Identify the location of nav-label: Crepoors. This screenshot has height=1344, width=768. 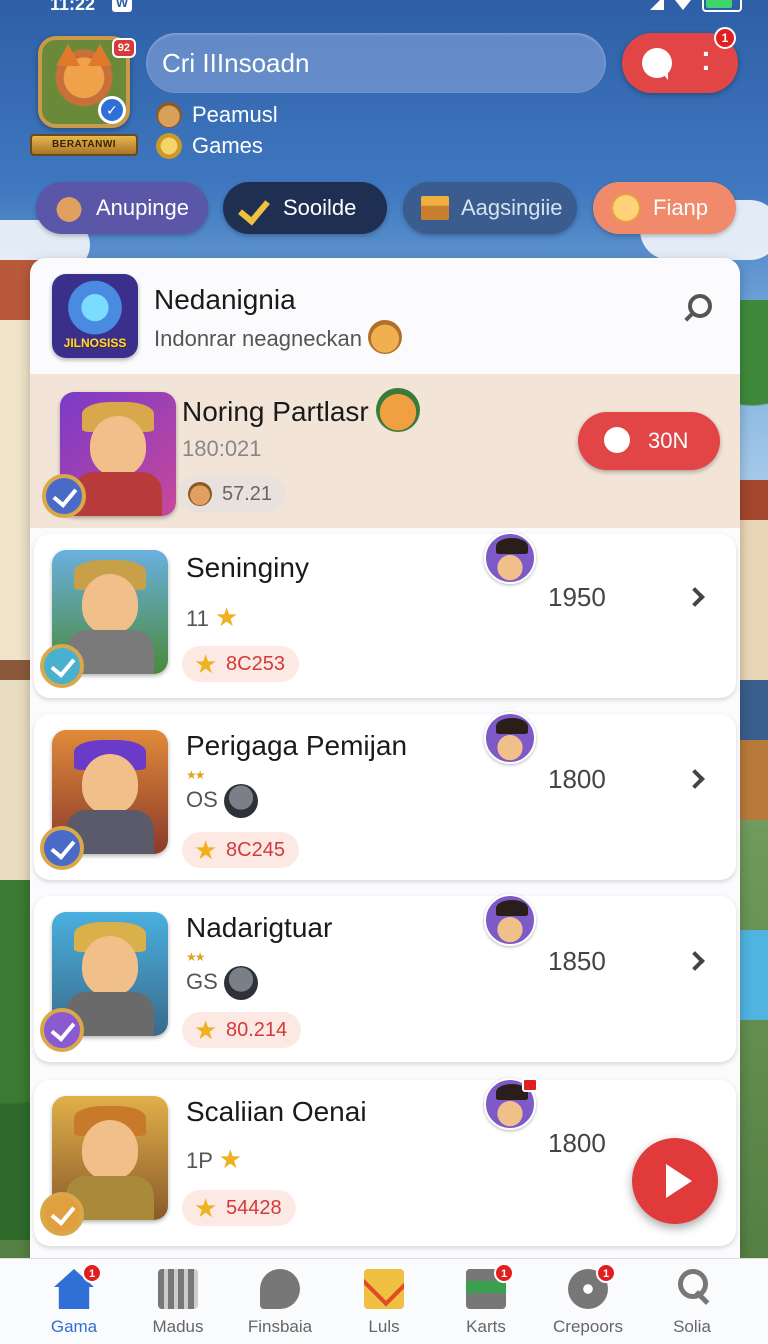
(588, 1326).